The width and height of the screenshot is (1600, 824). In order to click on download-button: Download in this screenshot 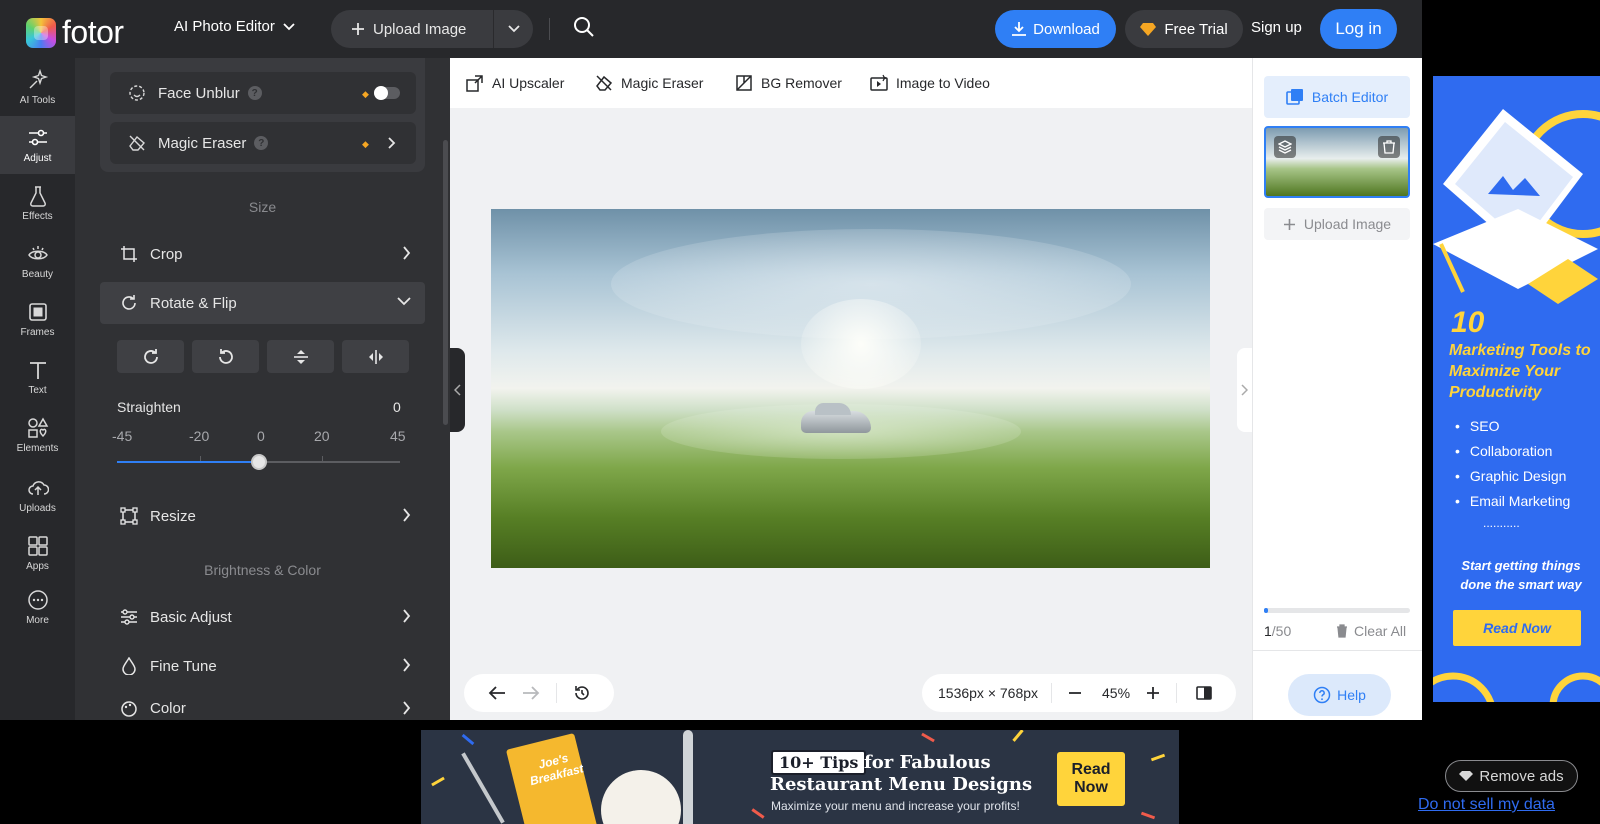, I will do `click(1055, 29)`.